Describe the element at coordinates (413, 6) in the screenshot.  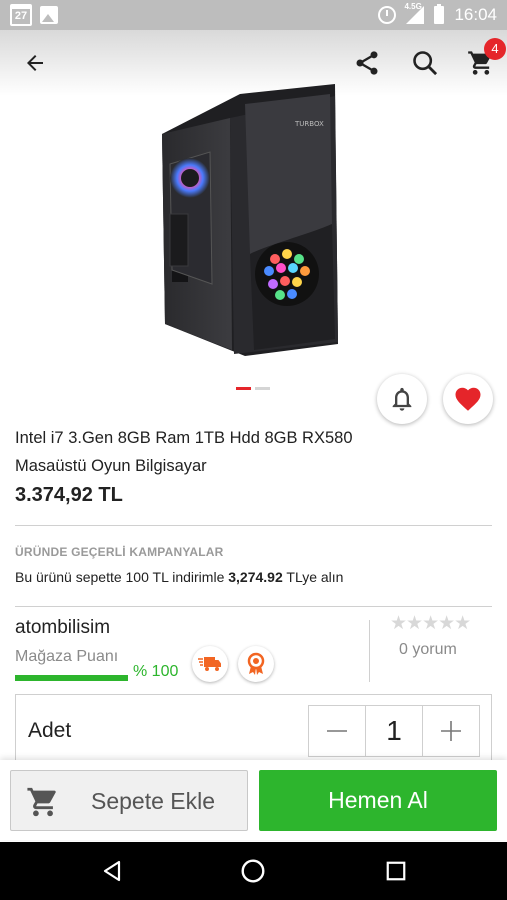
I see `network-type: 4.5G` at that location.